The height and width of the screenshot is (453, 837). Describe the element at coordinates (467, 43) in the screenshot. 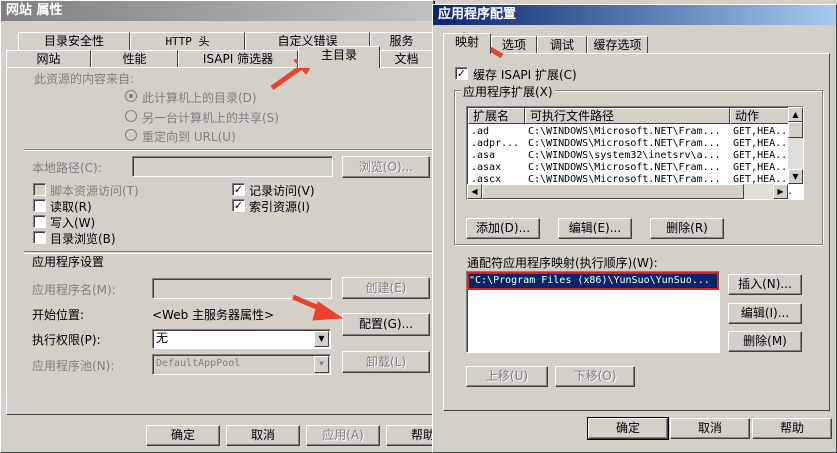

I see `tab-mappings: 映射` at that location.